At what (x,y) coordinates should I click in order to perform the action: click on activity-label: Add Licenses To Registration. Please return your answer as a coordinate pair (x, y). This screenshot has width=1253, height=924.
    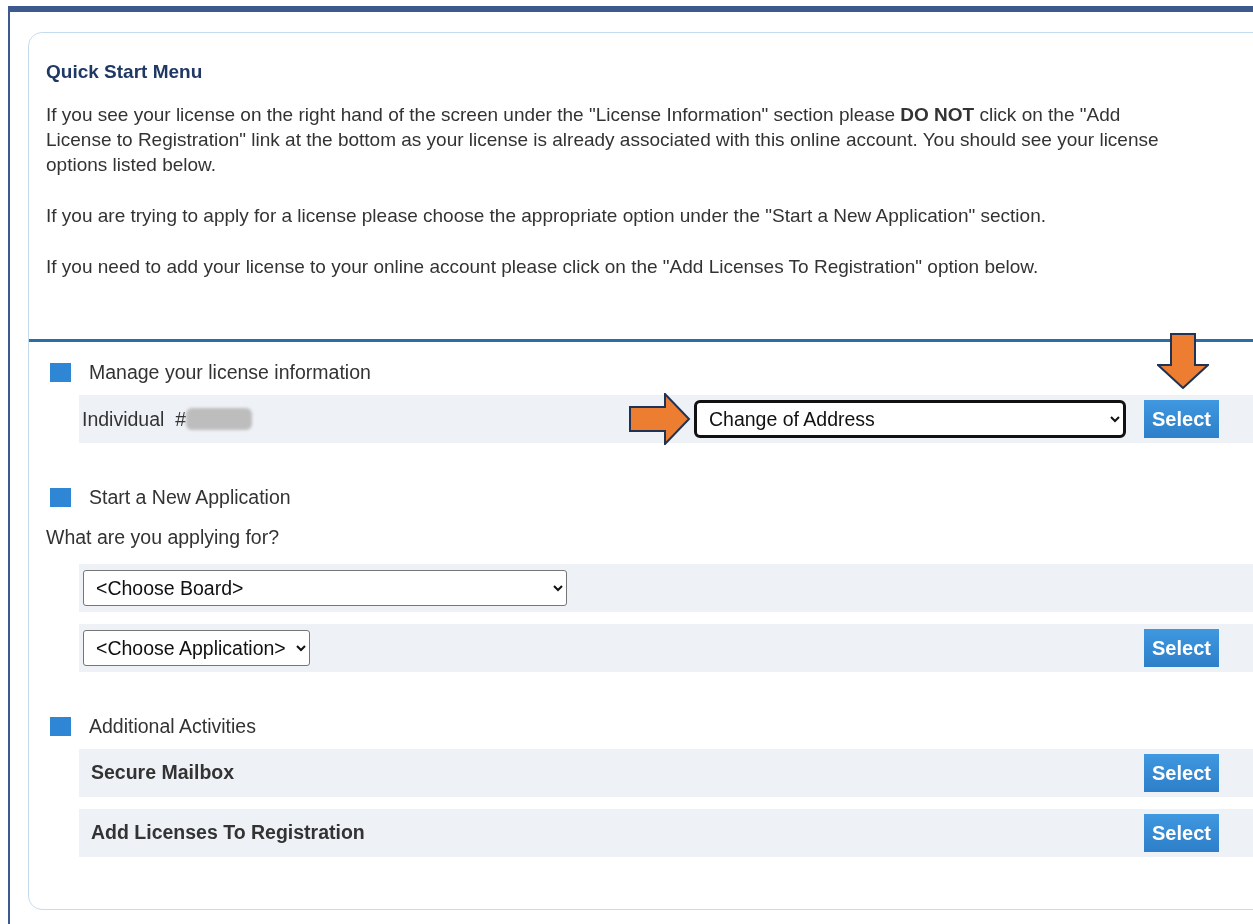
    Looking at the image, I should click on (227, 833).